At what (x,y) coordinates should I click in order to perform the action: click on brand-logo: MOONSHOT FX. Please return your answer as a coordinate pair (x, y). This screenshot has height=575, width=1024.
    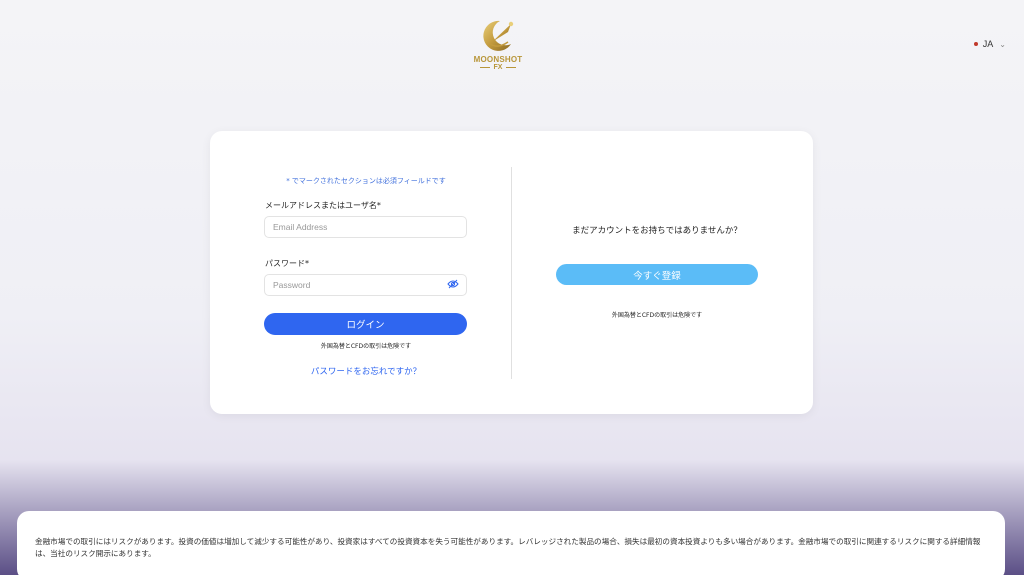
    Looking at the image, I should click on (498, 53).